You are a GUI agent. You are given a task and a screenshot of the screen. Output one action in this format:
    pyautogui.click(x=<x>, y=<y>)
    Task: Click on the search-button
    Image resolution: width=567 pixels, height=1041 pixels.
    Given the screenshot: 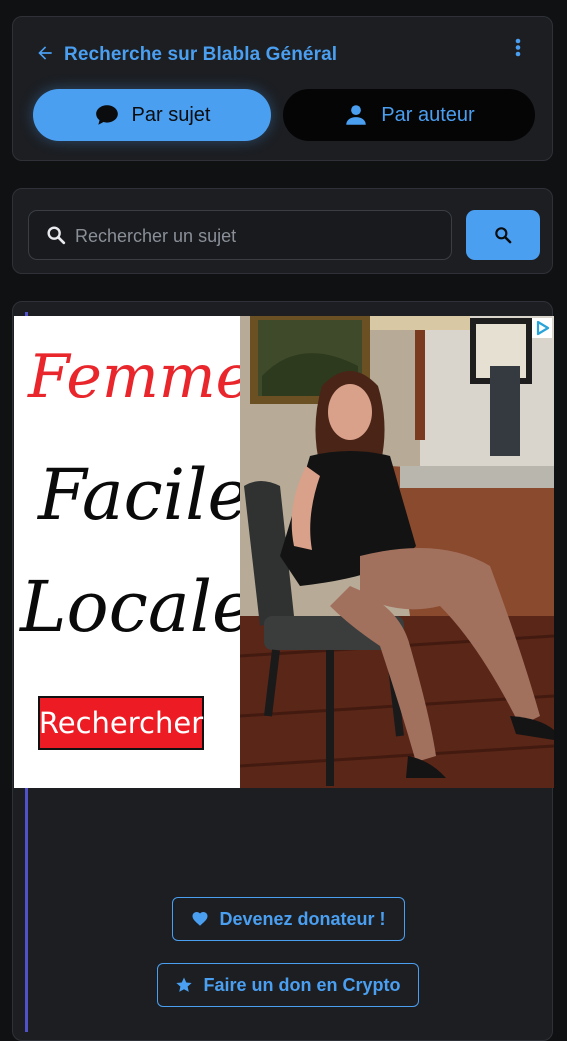 What is the action you would take?
    pyautogui.click(x=503, y=235)
    